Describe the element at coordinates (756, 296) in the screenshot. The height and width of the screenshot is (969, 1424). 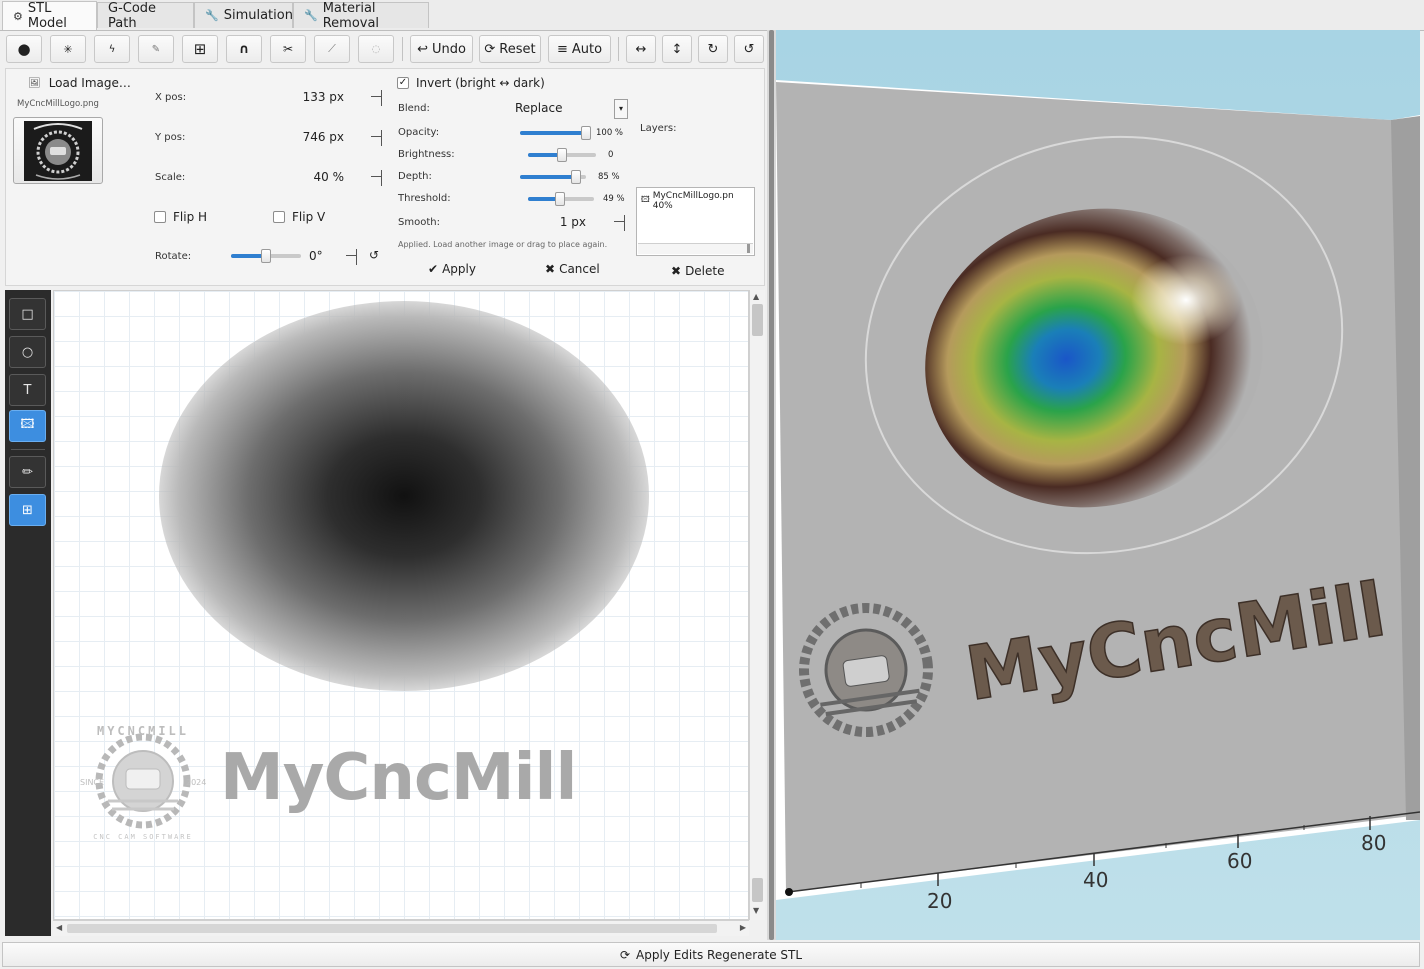
I see `scroll-up-icon: ▲` at that location.